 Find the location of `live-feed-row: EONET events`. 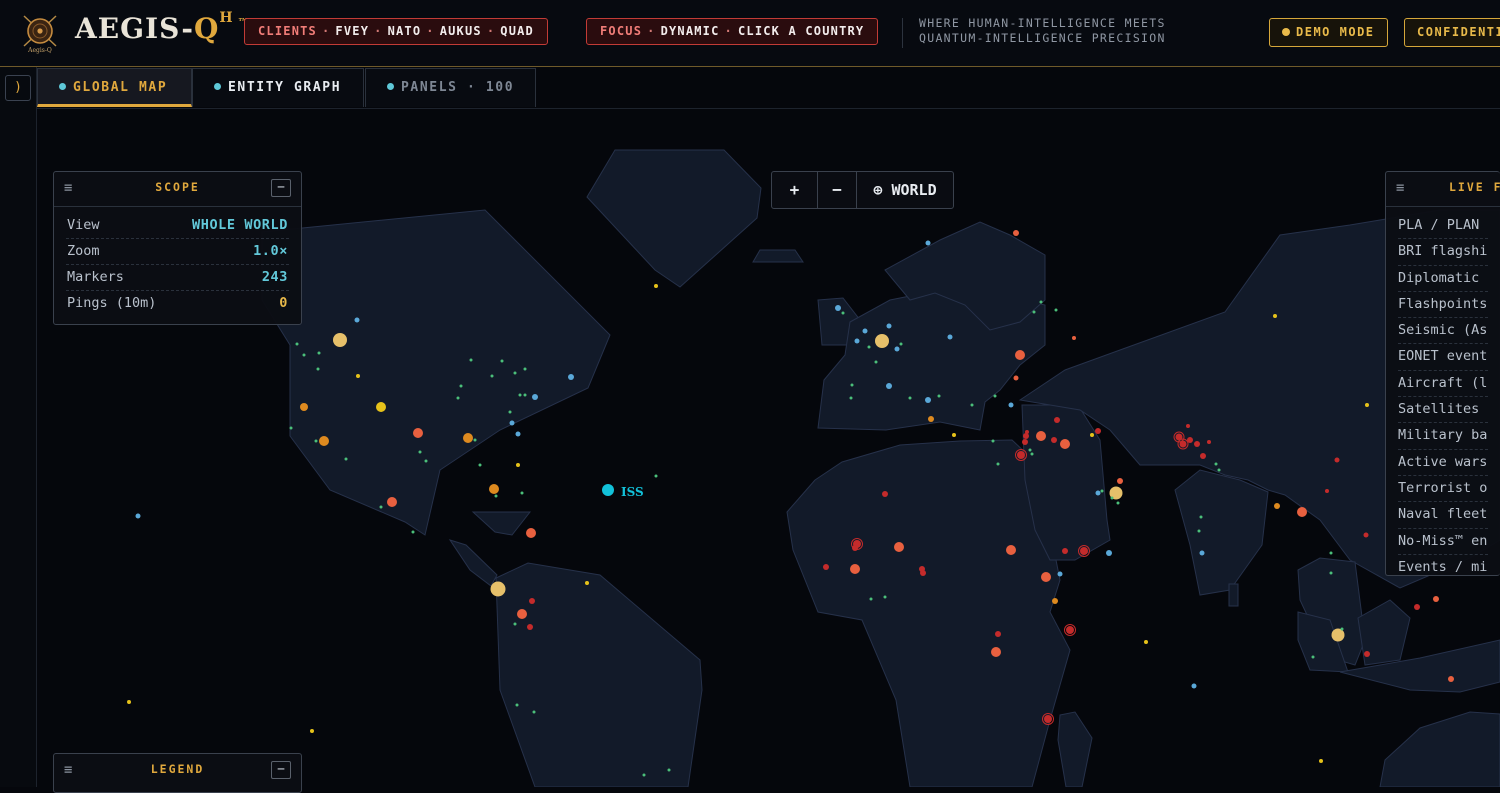

live-feed-row: EONET events is located at coordinates (1443, 357).